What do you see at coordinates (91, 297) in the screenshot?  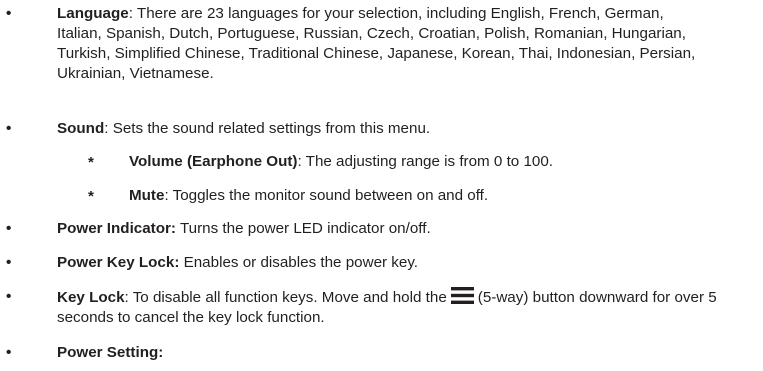 I see `term-key-lock: Key Lock` at bounding box center [91, 297].